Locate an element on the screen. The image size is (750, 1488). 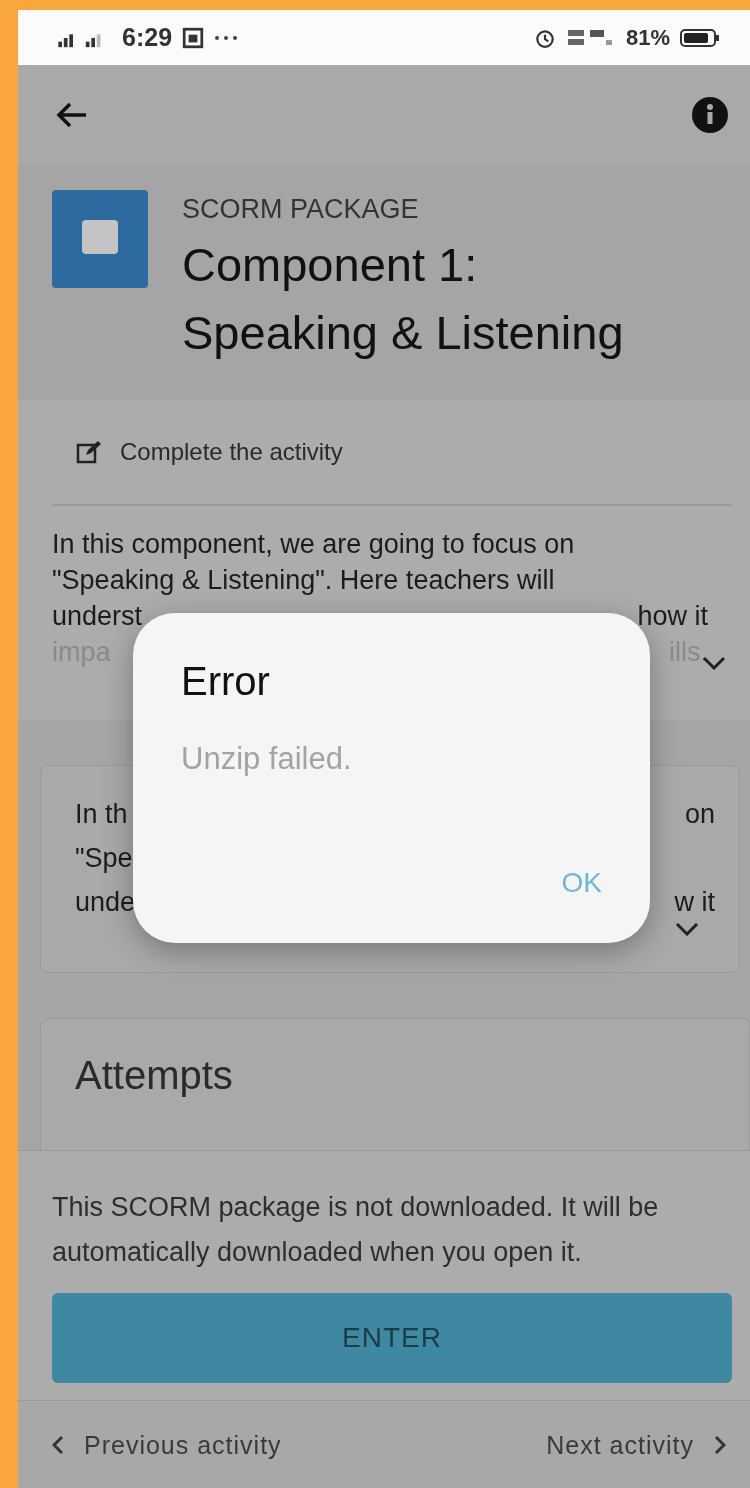
description-text: how it is located at coordinates (672, 616).